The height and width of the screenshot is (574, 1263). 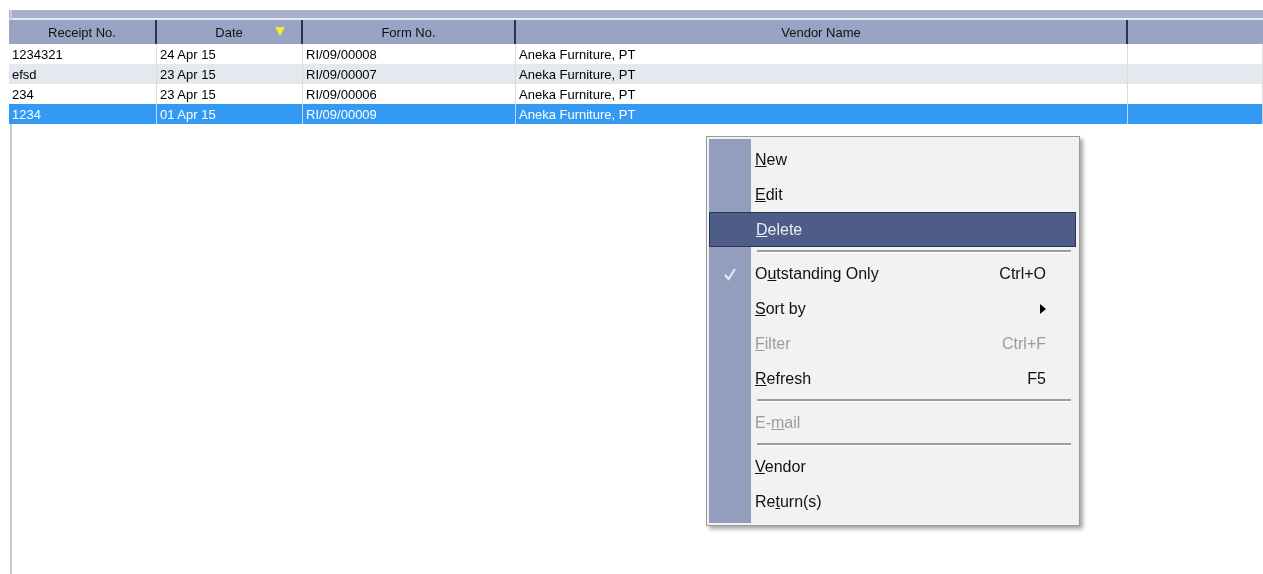 I want to click on table-cell: efsd, so click(x=24, y=74).